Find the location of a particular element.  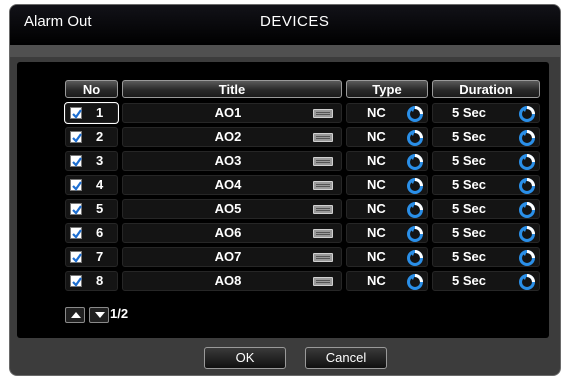

table-row: 6 AO6 NC 5 Sec is located at coordinates (285, 233).